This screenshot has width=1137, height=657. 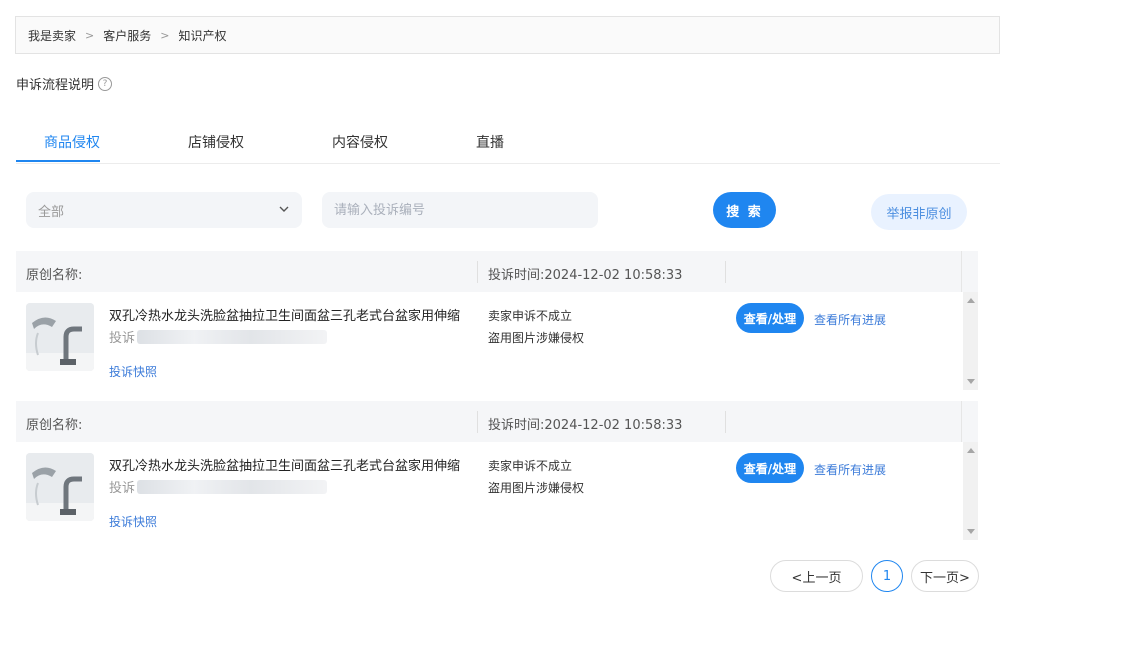 I want to click on category-select-value: 全部, so click(x=51, y=212).